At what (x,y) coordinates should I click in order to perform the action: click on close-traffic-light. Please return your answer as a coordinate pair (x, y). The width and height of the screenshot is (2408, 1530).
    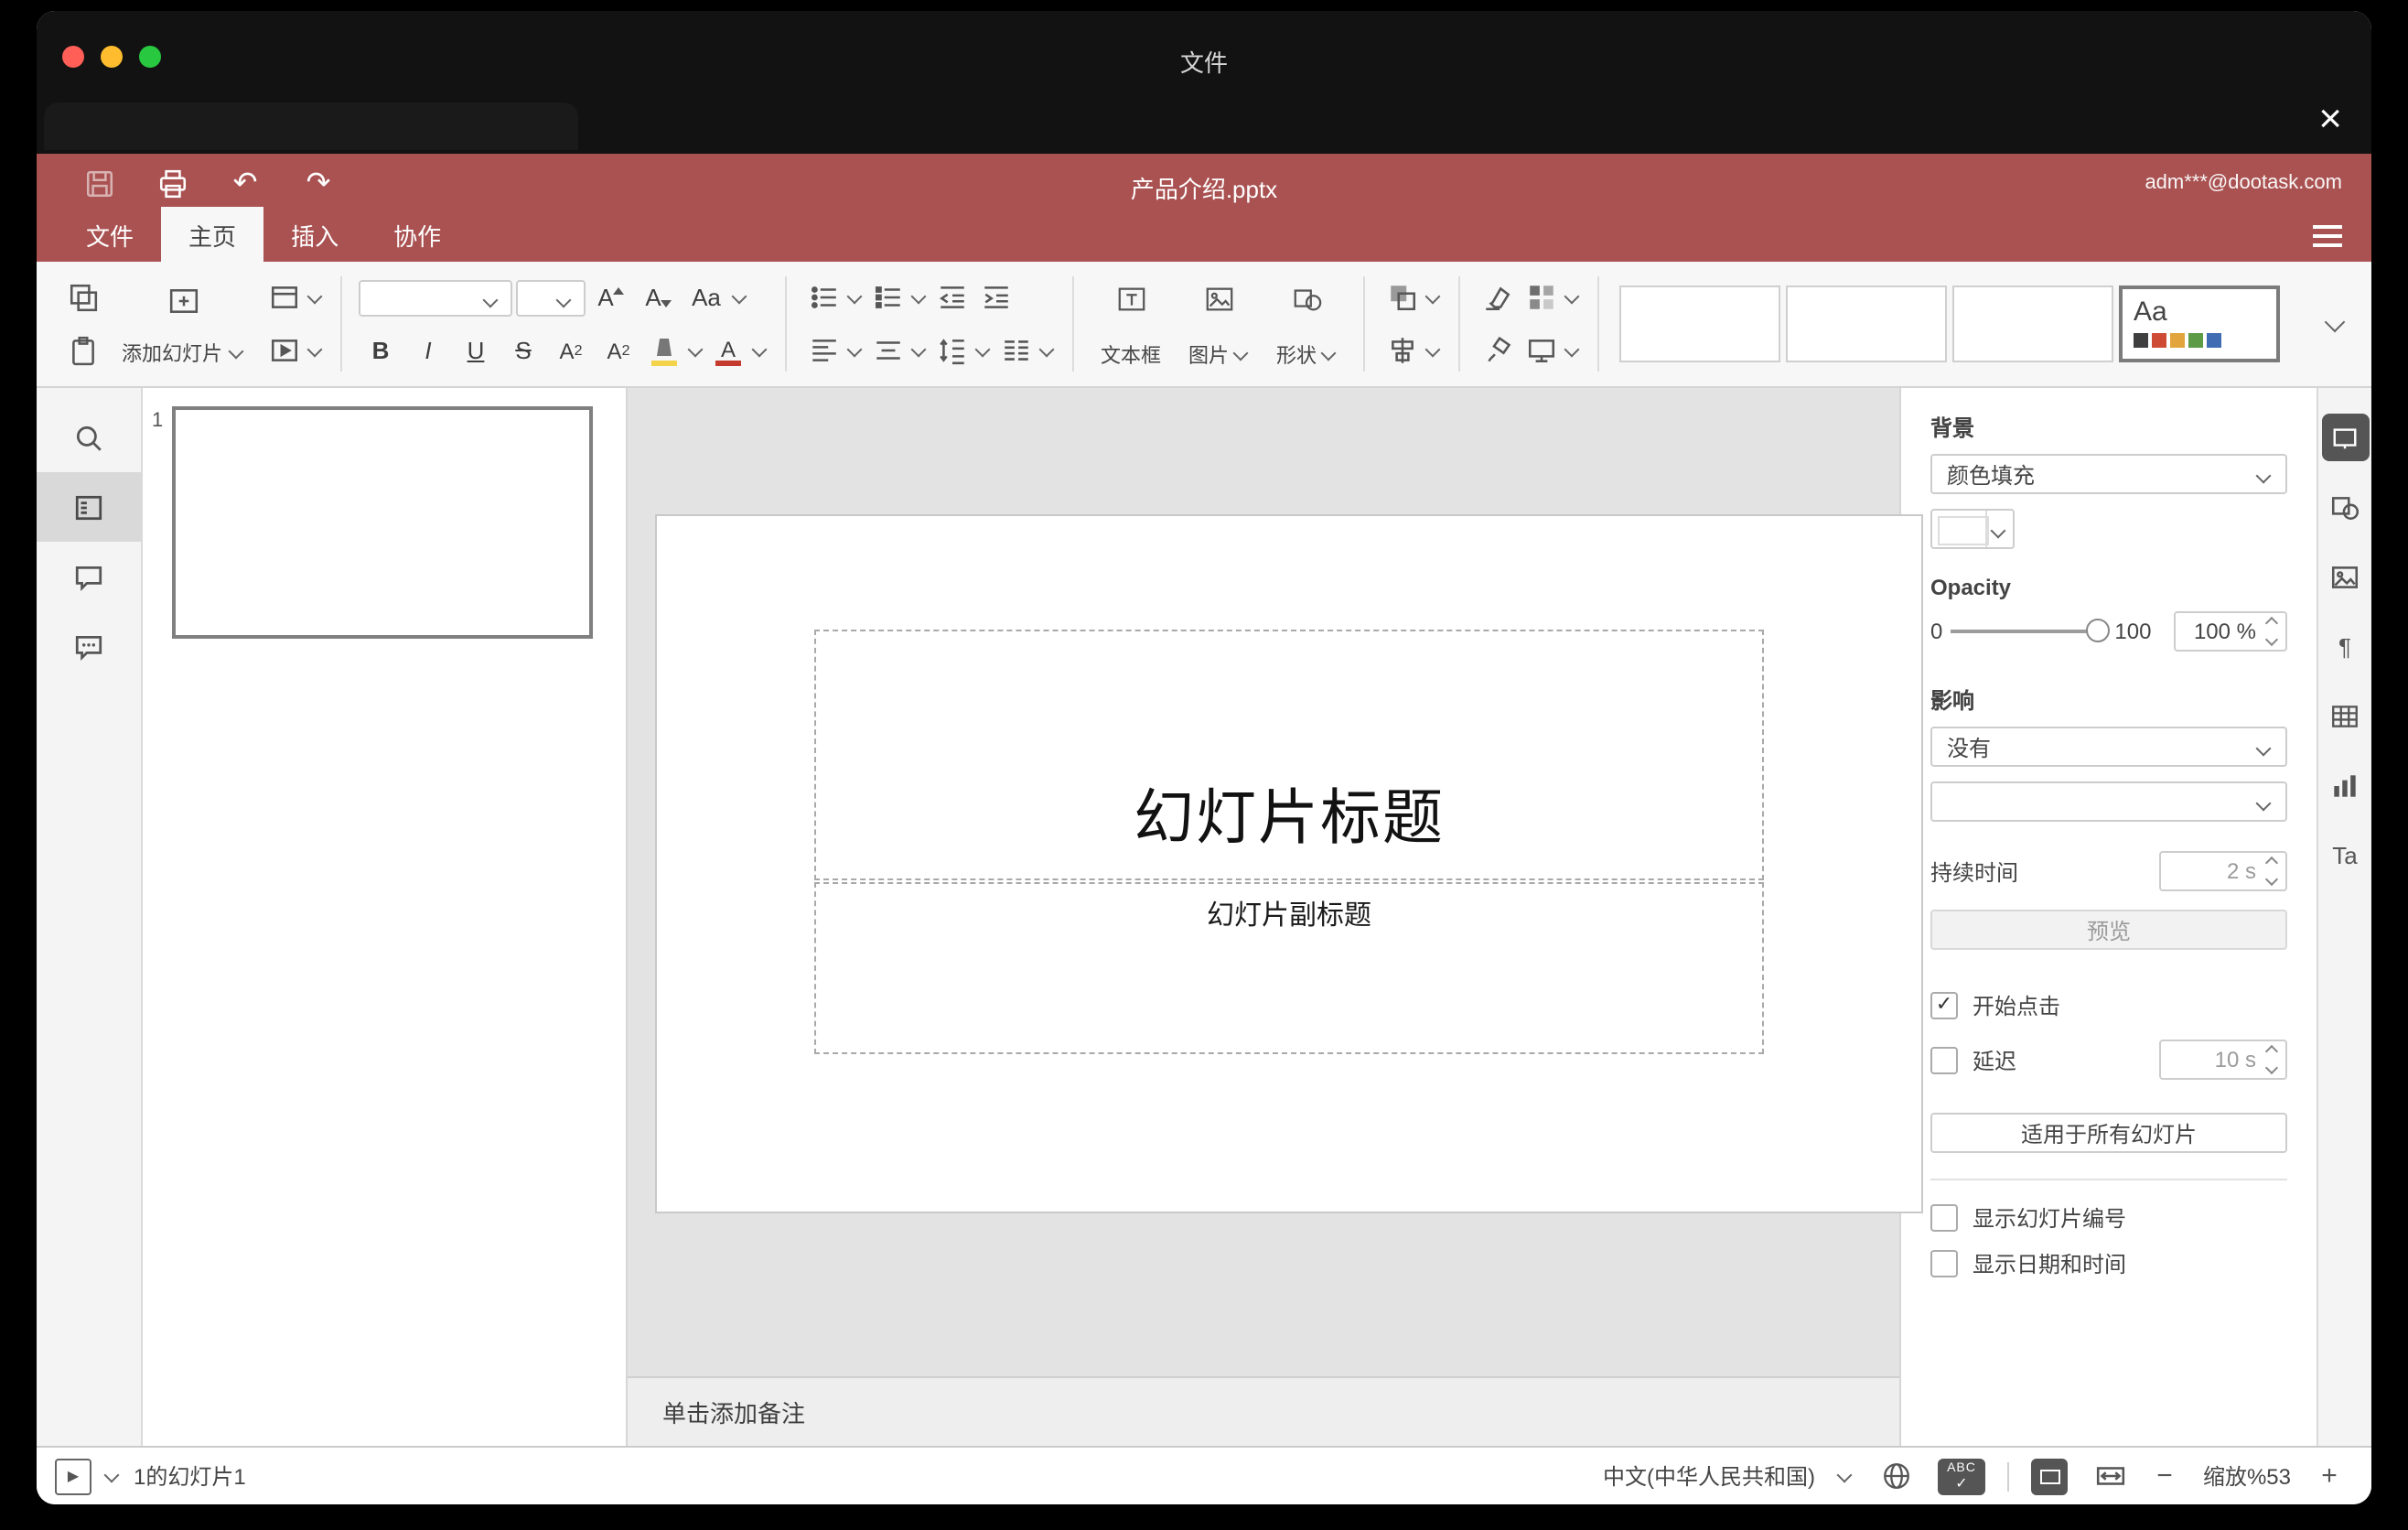
    Looking at the image, I should click on (73, 57).